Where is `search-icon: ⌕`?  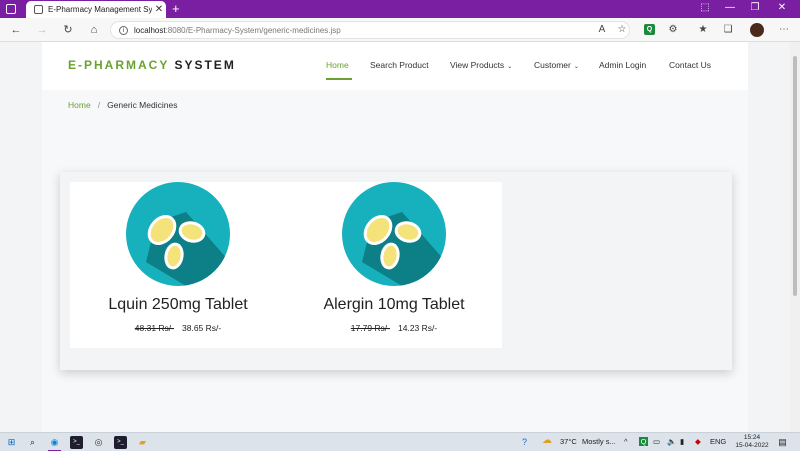 search-icon: ⌕ is located at coordinates (32, 442).